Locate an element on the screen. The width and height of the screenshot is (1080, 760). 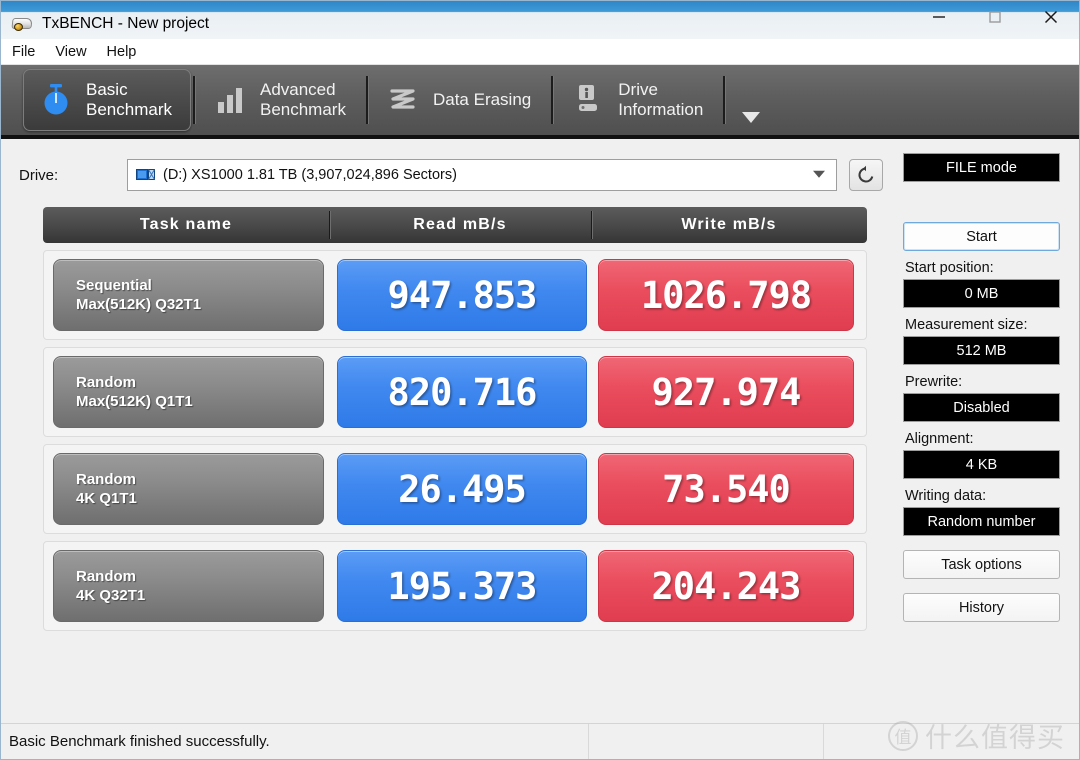
tab-label-basic-benchmark: Basic Benchmark is located at coordinates (129, 99).